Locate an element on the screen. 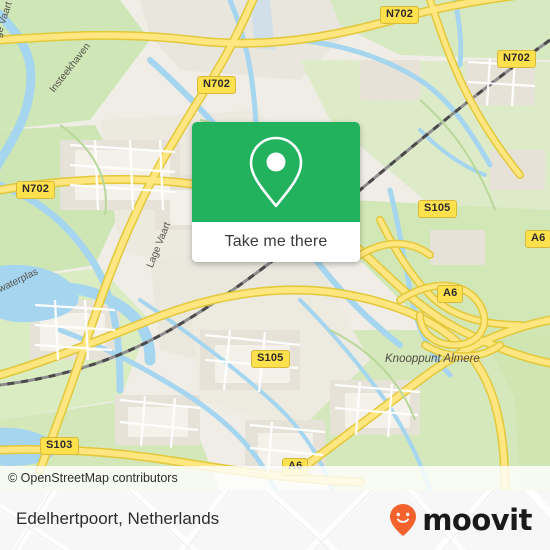 This screenshot has height=550, width=550. map-label-knooppunt-almere: Knooppunt Almere is located at coordinates (432, 359).